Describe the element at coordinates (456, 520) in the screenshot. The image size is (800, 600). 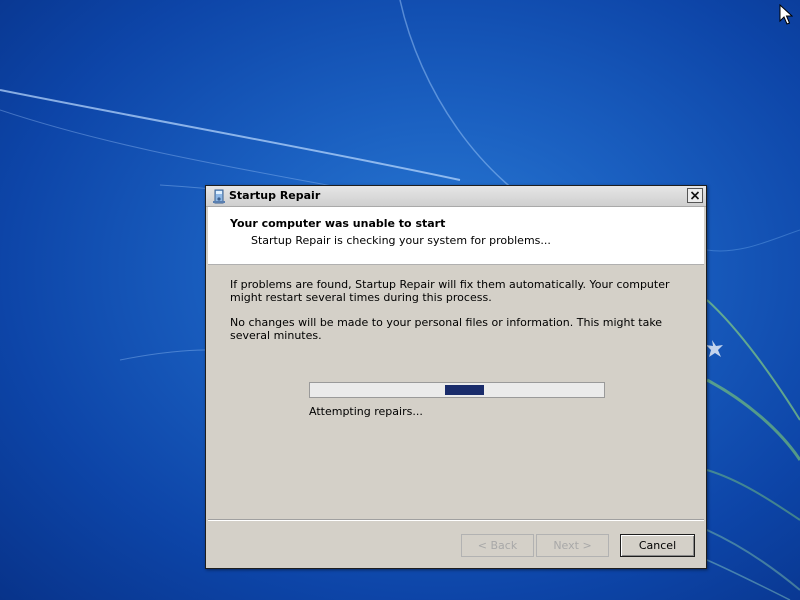
I see `button-separator` at that location.